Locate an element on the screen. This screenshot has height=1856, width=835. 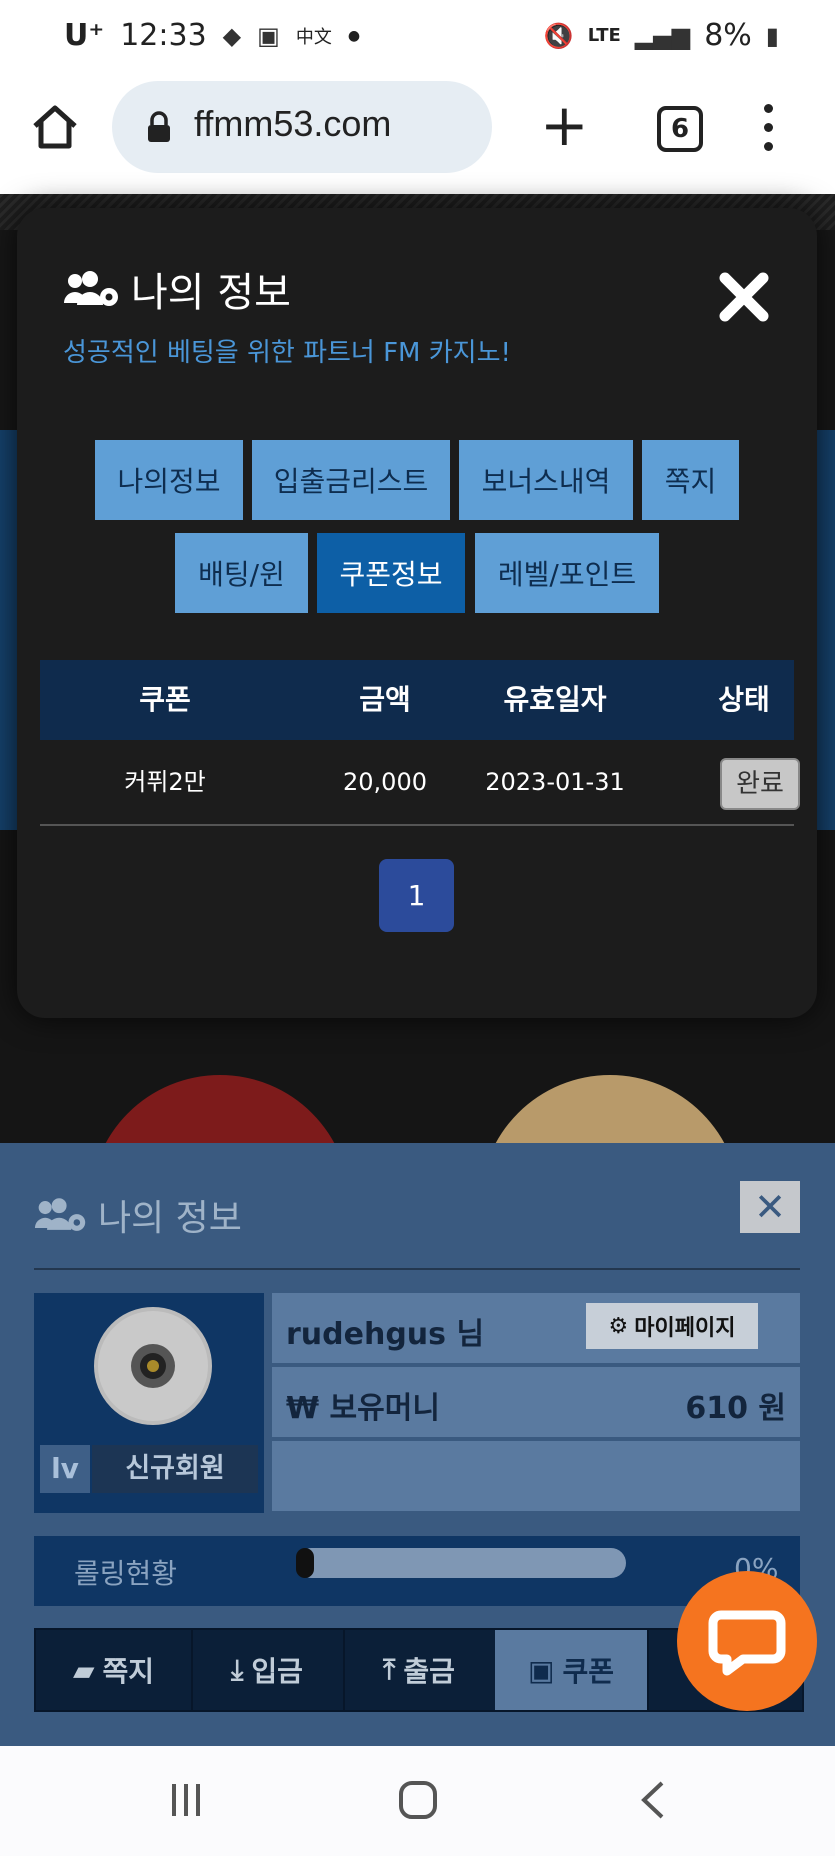
table-row: 커퓌2만 20,000 2023-01-31 완료 is located at coordinates (420, 783).